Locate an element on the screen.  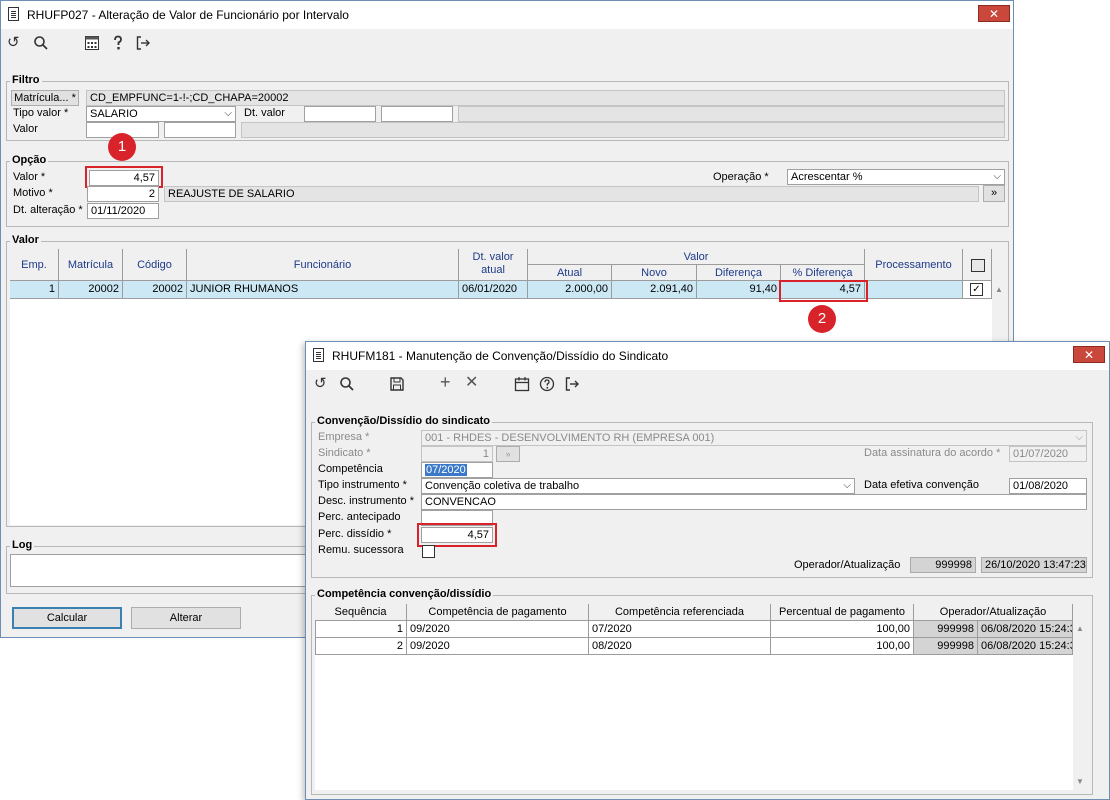
motivo-label: Motivo * is located at coordinates (33, 193).